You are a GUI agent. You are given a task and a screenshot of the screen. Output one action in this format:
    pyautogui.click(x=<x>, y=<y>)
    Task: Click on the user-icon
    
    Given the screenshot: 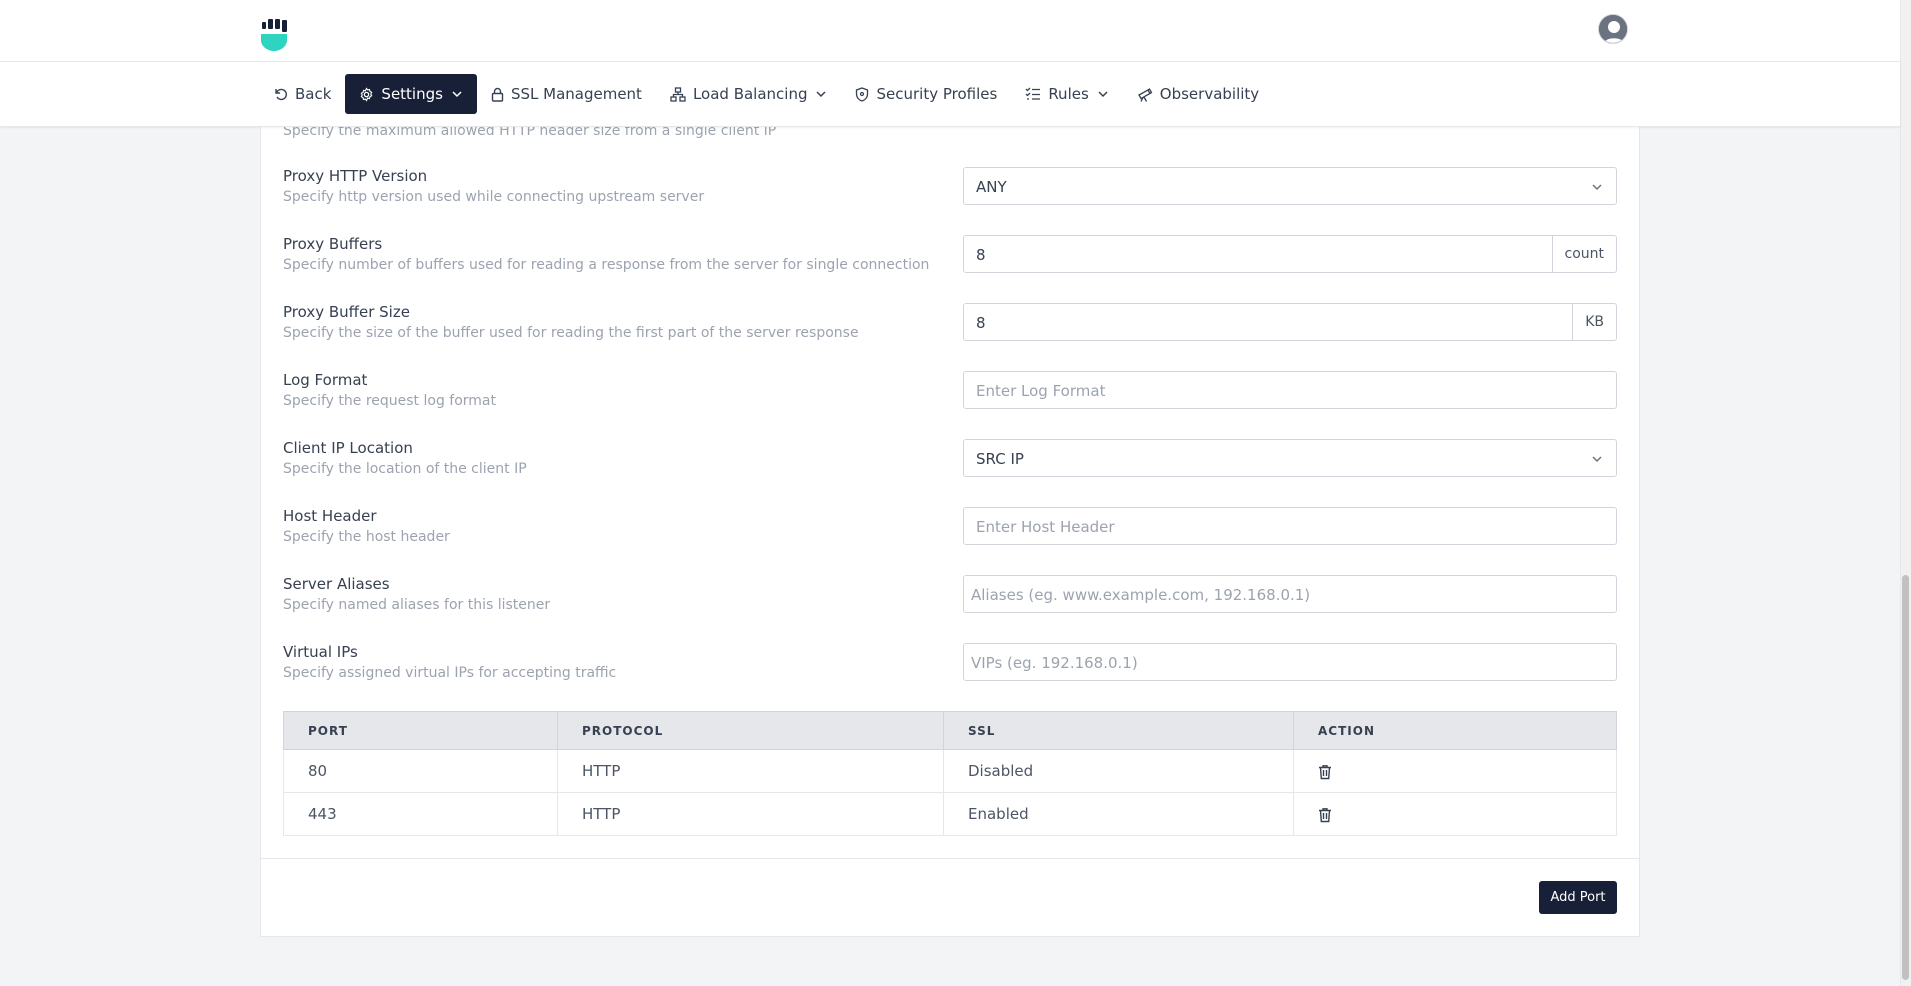 What is the action you would take?
    pyautogui.click(x=1613, y=29)
    